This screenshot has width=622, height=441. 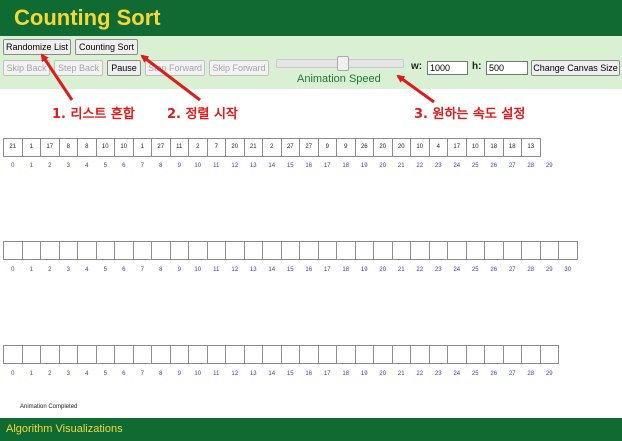 I want to click on height-input: 500, so click(x=507, y=68).